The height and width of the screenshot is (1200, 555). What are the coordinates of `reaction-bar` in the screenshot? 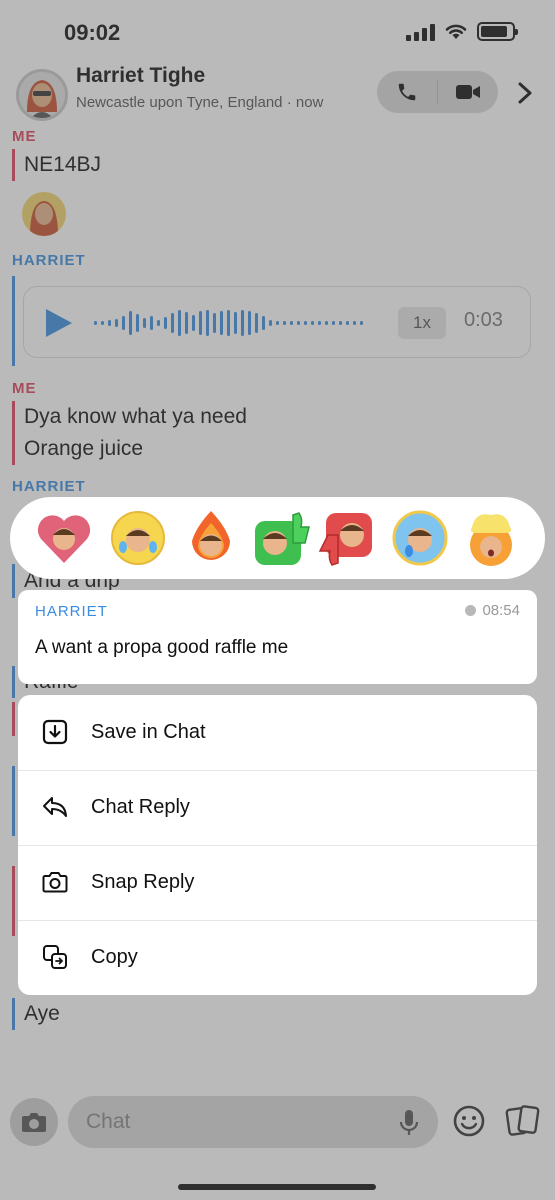 It's located at (277, 538).